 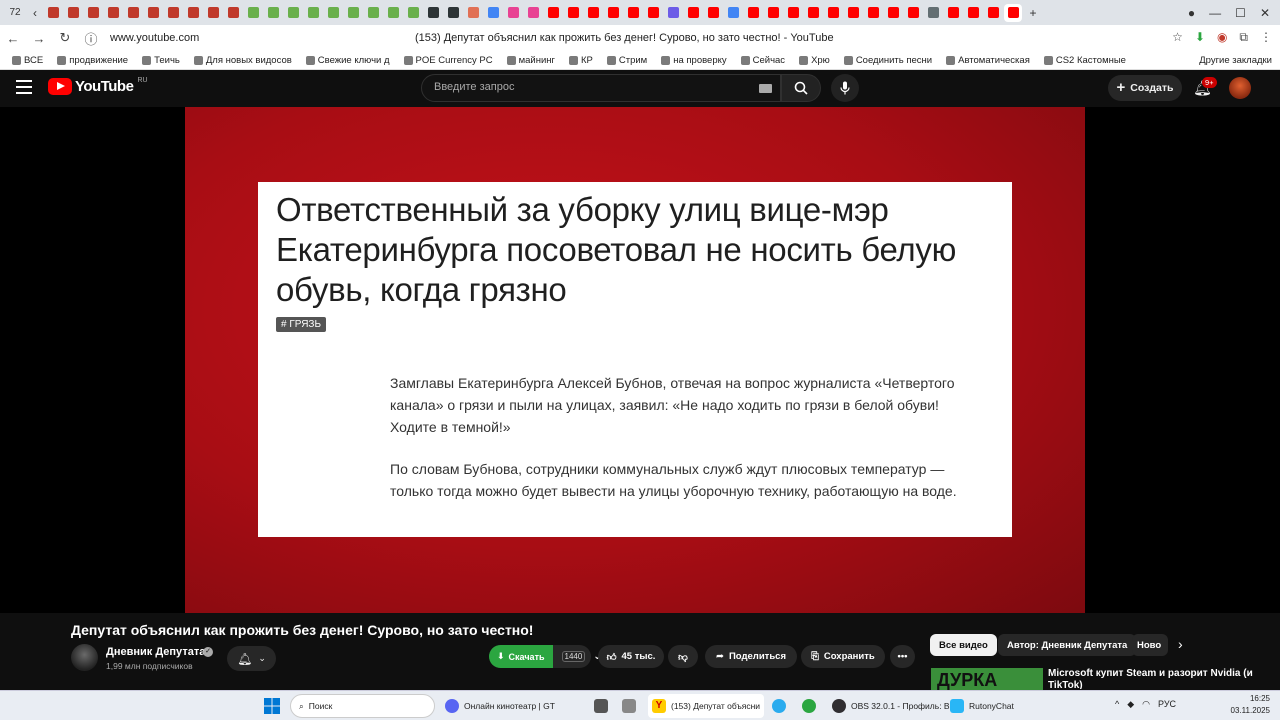 What do you see at coordinates (629, 706) in the screenshot?
I see `taskbar-app-cursor` at bounding box center [629, 706].